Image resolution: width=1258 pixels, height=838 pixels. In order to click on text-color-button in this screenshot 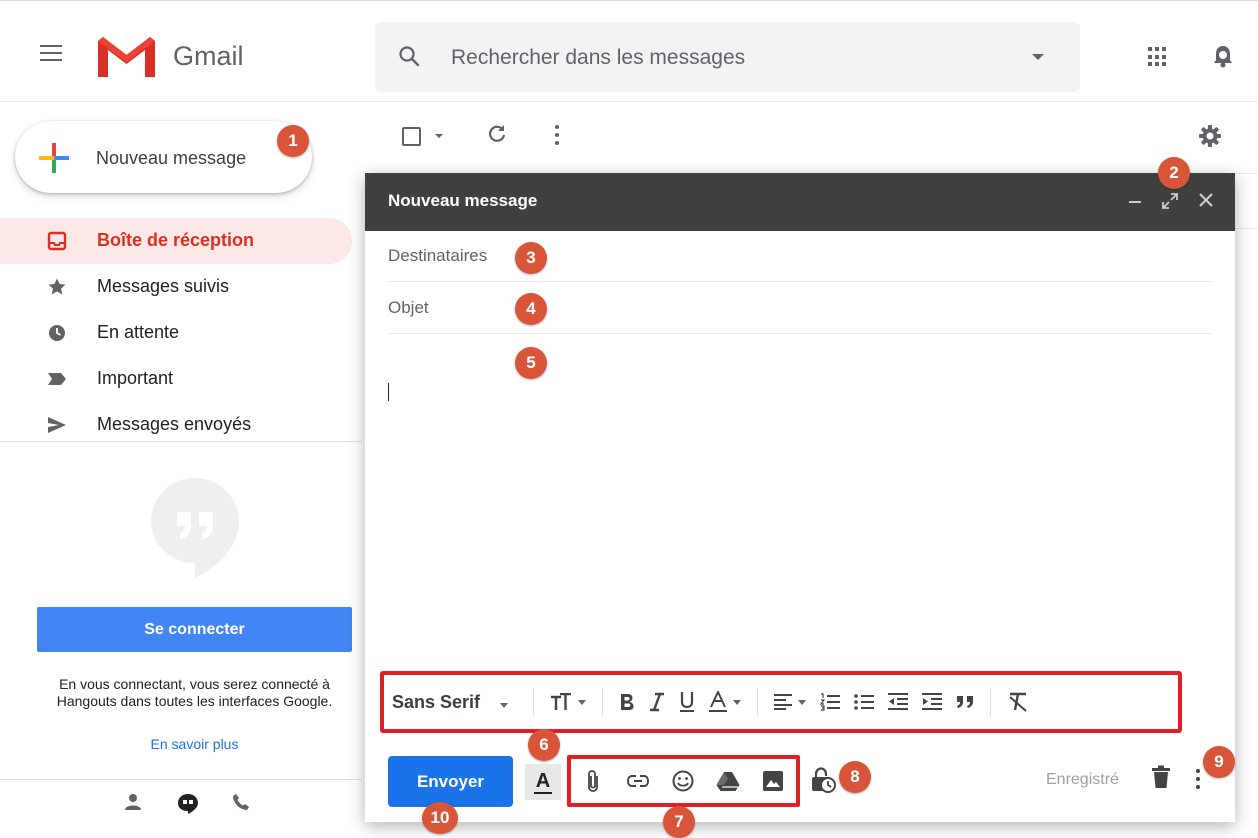, I will do `click(725, 702)`.